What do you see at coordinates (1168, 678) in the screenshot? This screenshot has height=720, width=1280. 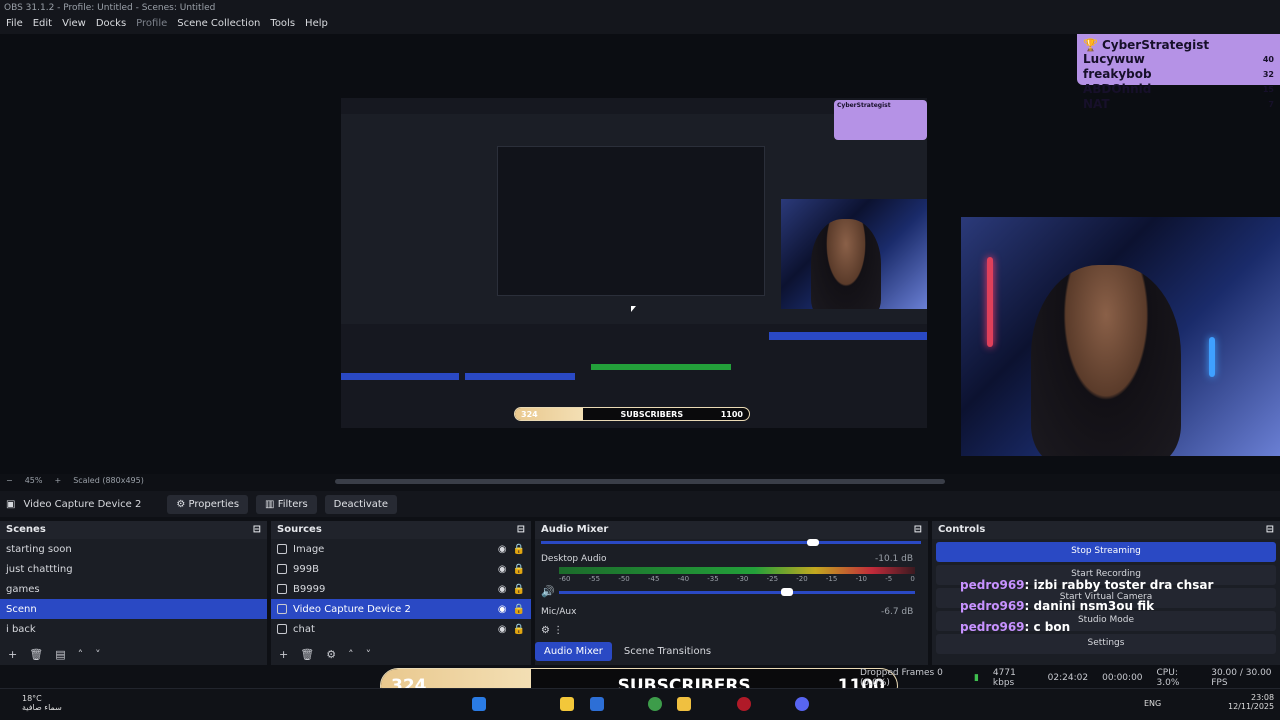 I see `cpu-usage: CPU: 3.0%` at bounding box center [1168, 678].